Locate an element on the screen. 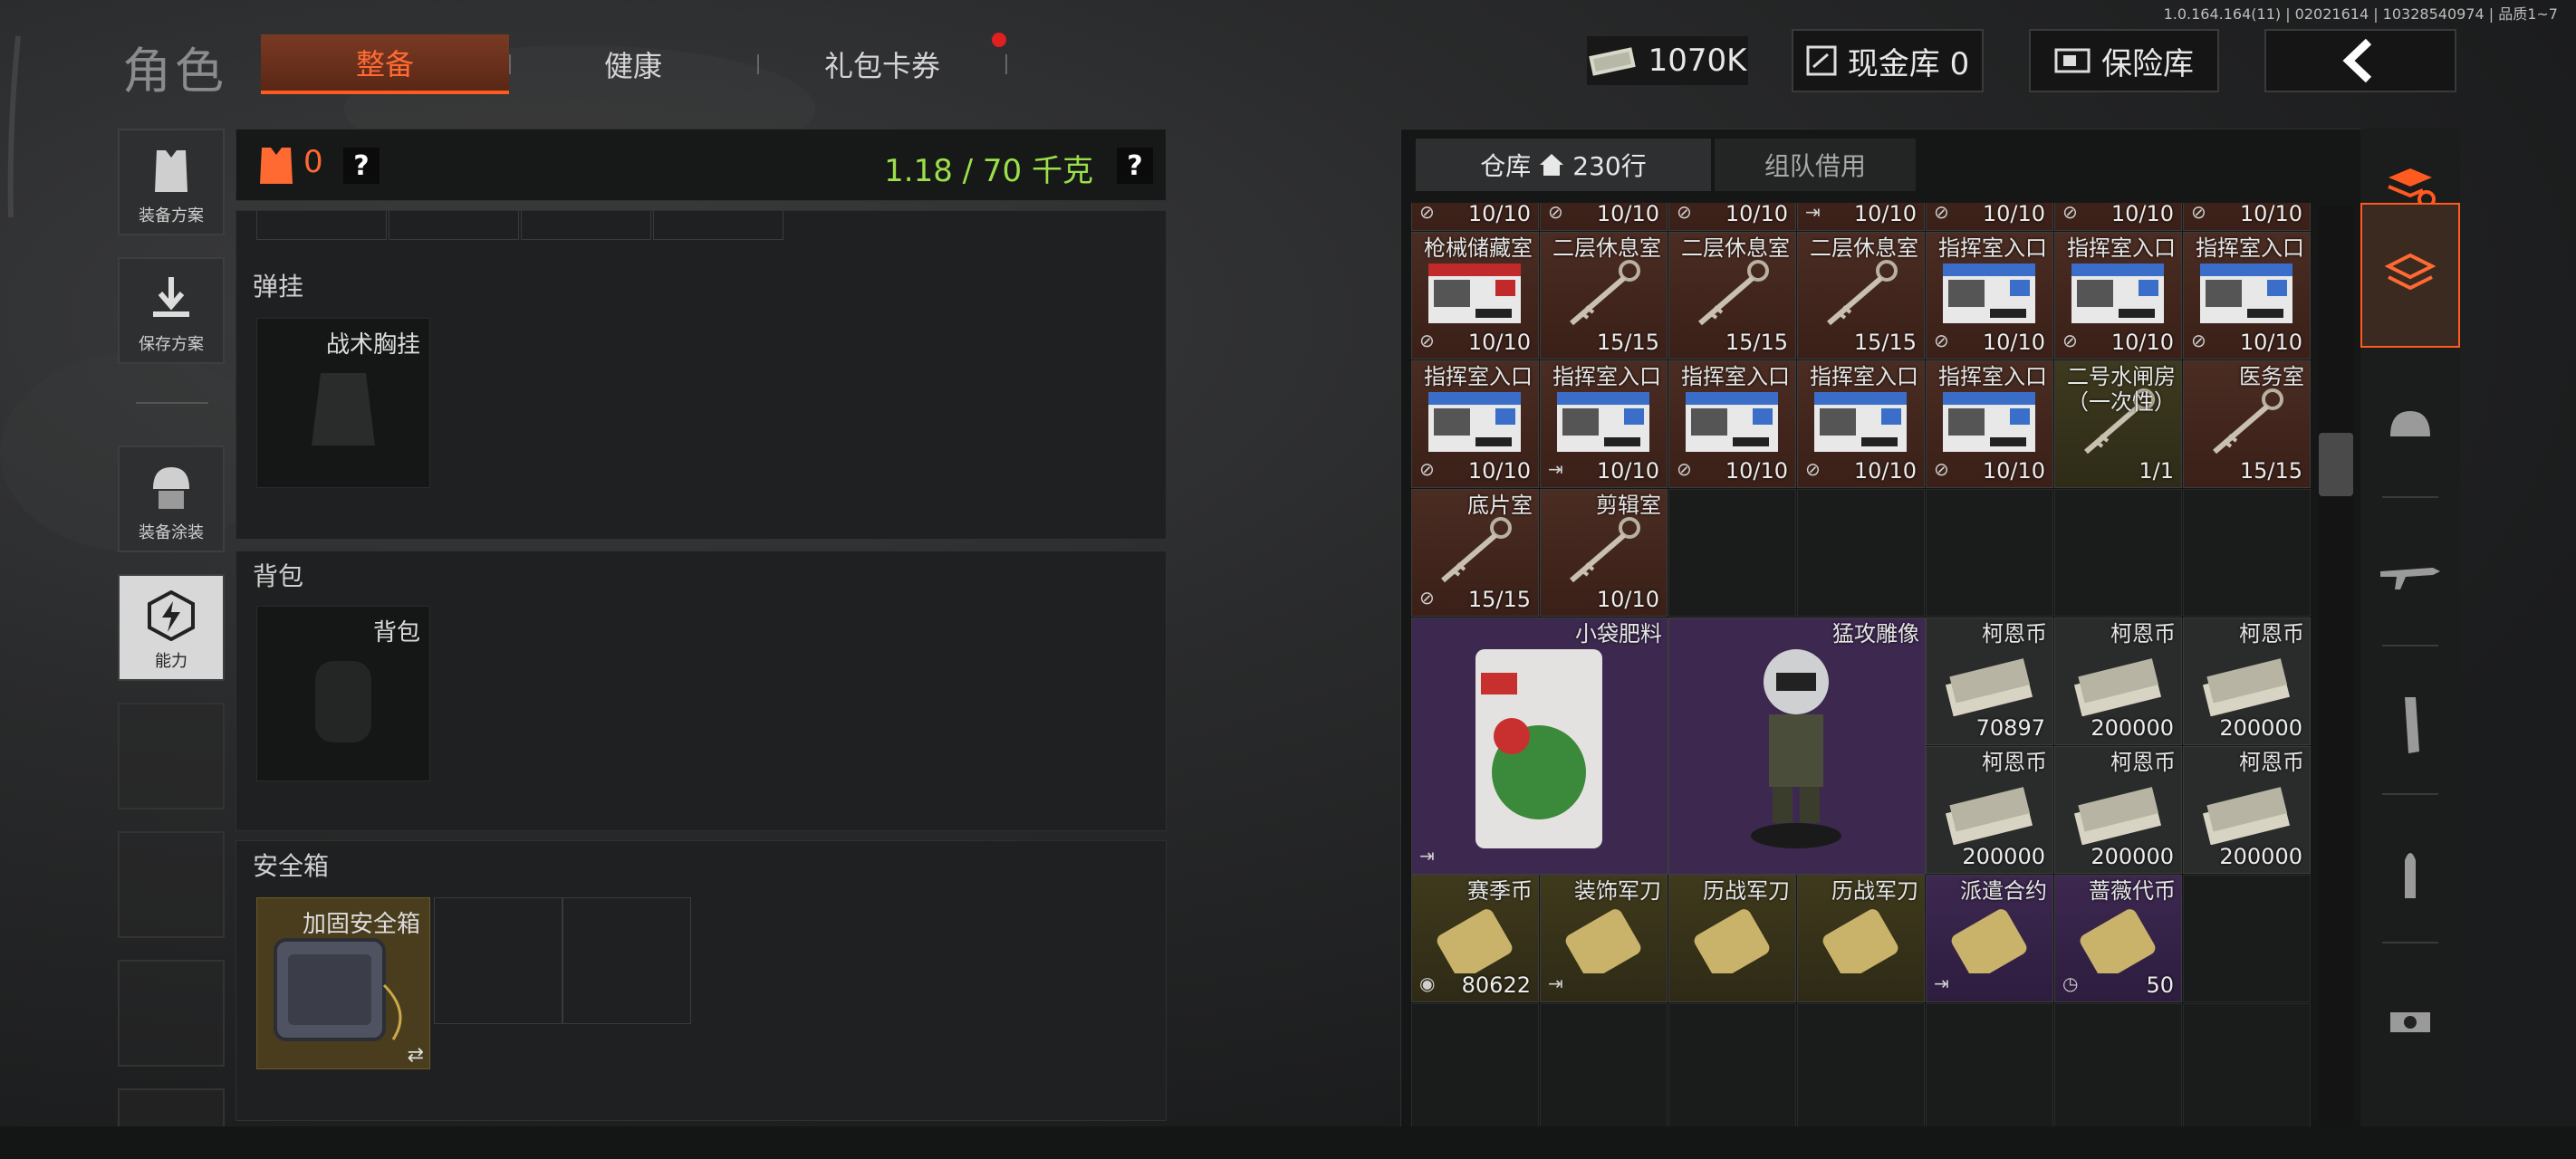 The height and width of the screenshot is (1159, 2576). fertilizer-item: 小袋肥料 ⇥ is located at coordinates (1539, 747).